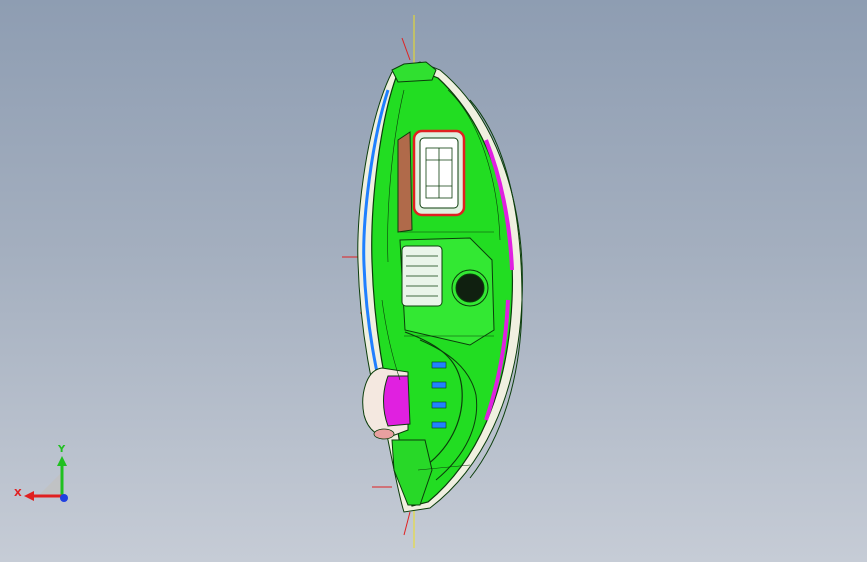 The image size is (867, 562). What do you see at coordinates (470, 288) in the screenshot?
I see `round-port` at bounding box center [470, 288].